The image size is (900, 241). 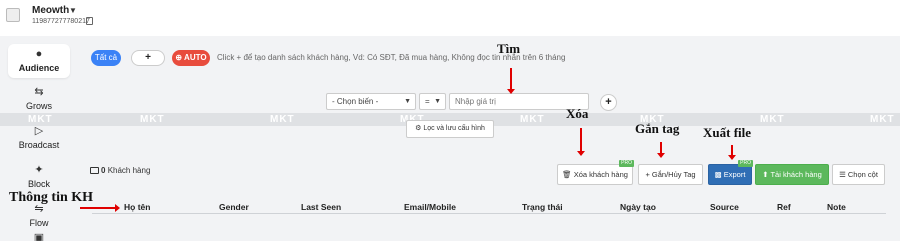 What do you see at coordinates (862, 174) in the screenshot?
I see `choose-columns-label: Chọn cột` at bounding box center [862, 174].